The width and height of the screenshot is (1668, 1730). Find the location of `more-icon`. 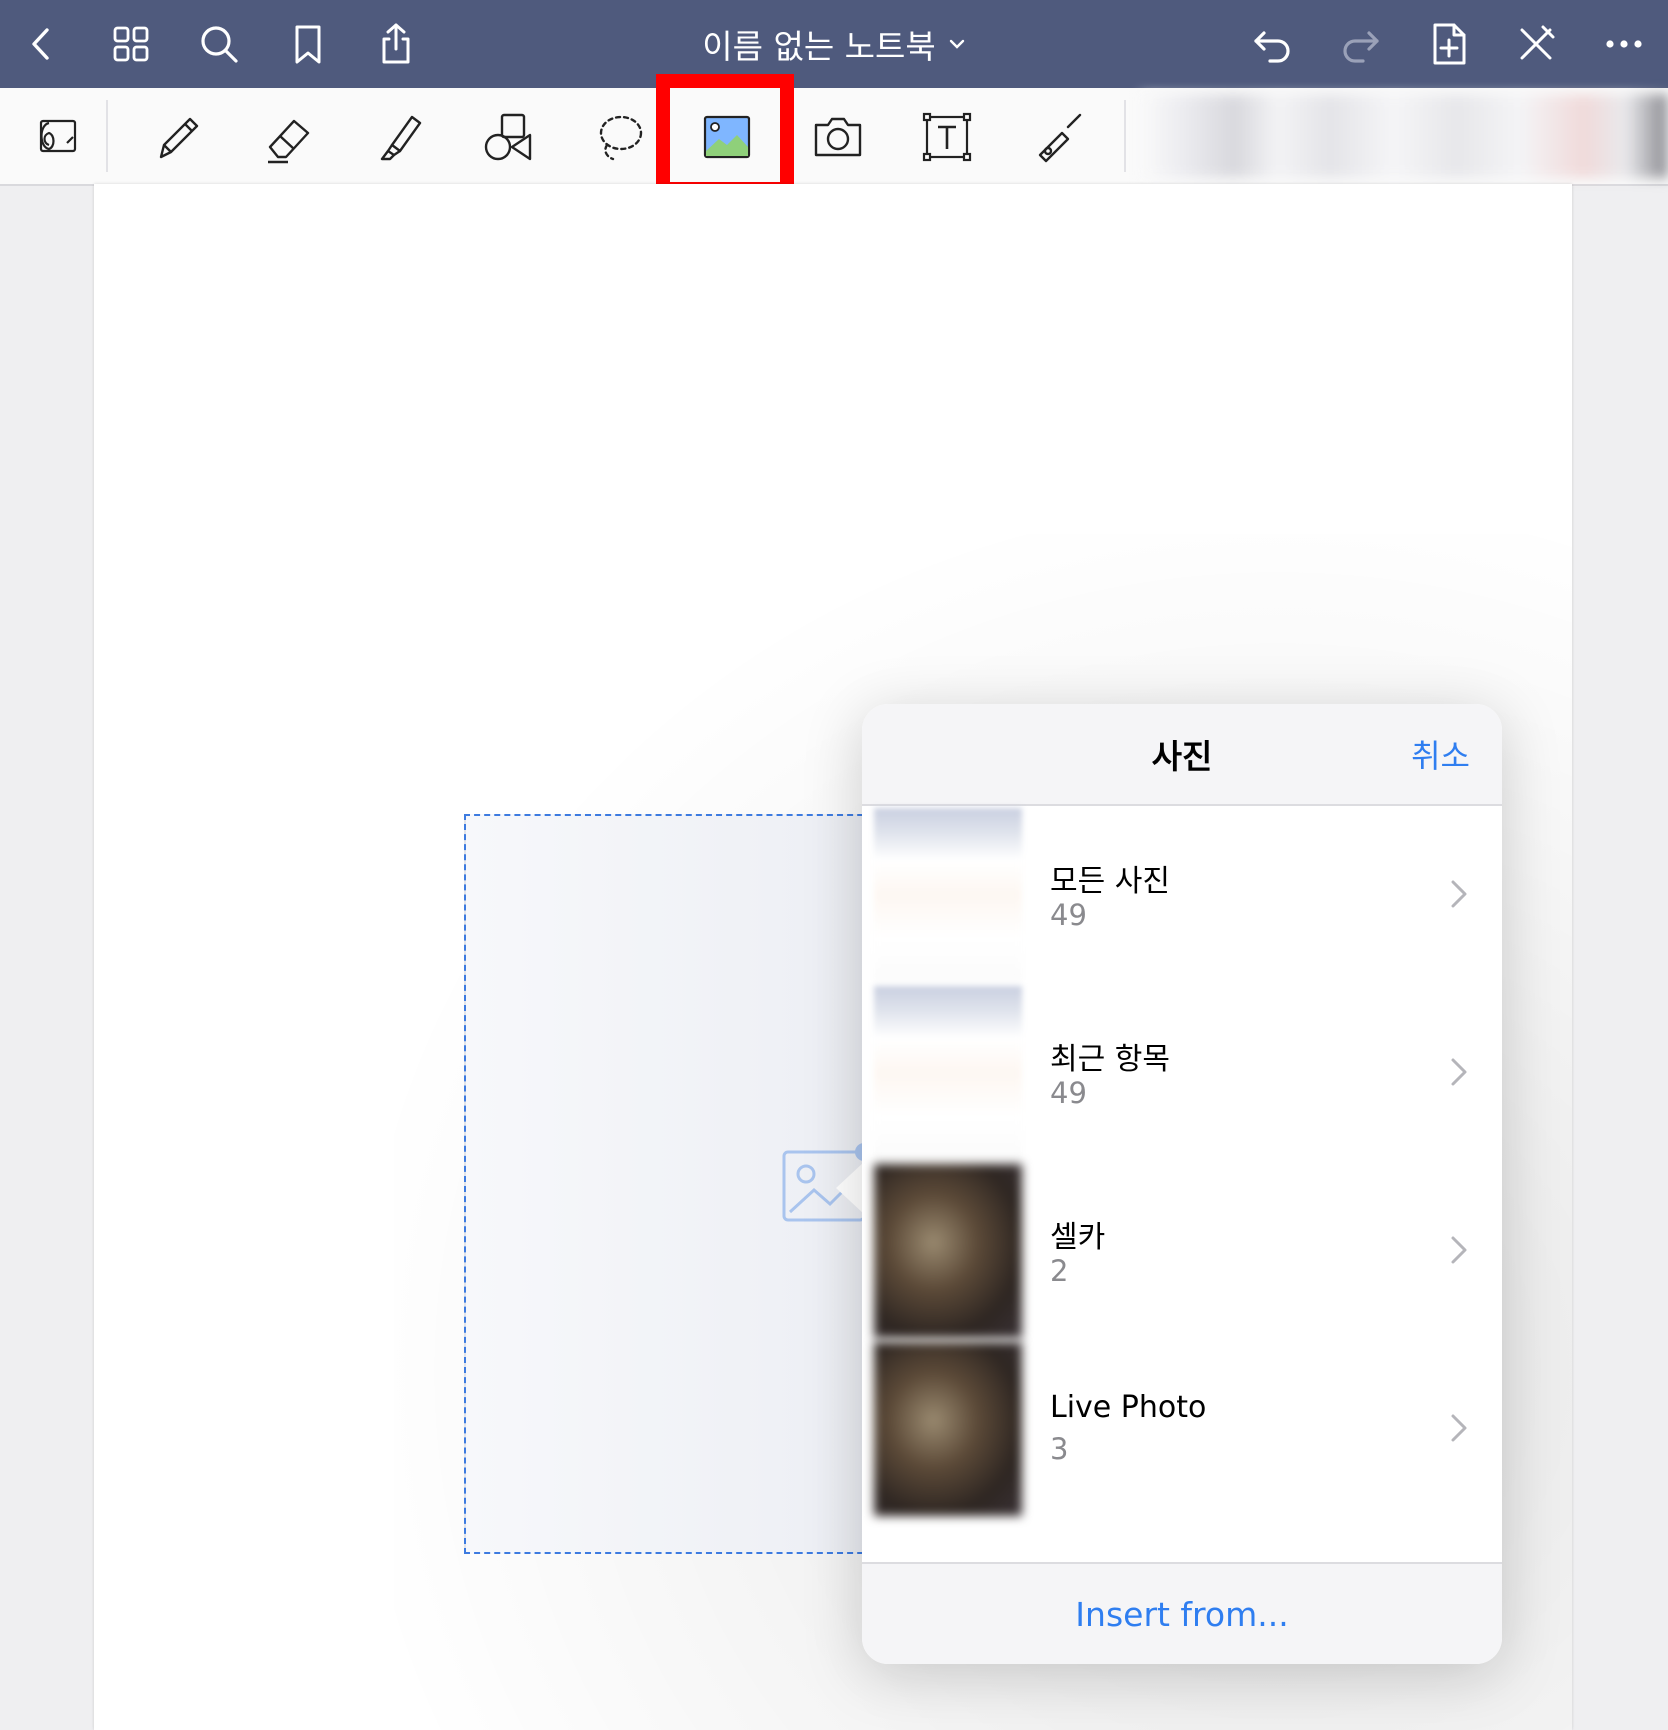

more-icon is located at coordinates (1624, 44).